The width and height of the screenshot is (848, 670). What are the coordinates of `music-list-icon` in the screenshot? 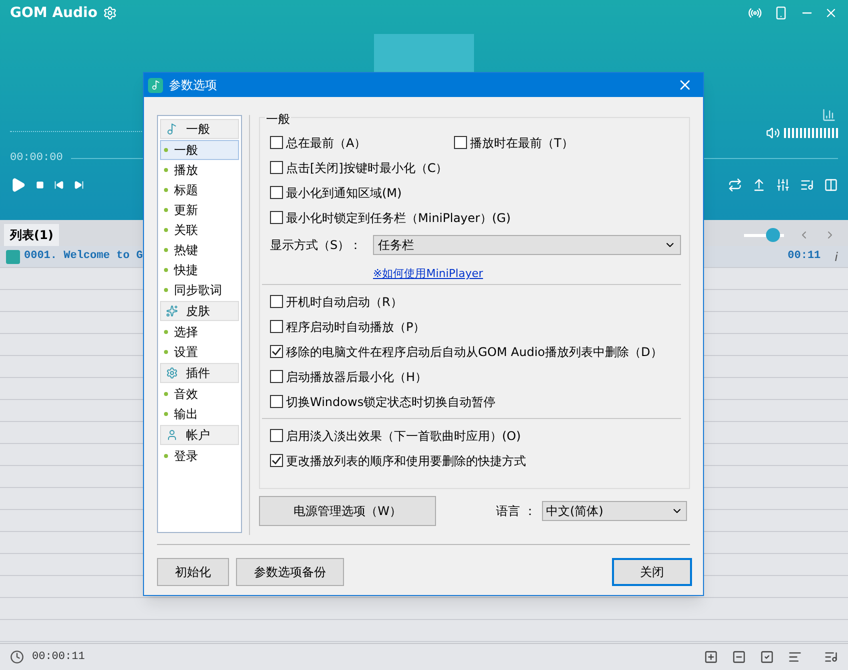 It's located at (831, 657).